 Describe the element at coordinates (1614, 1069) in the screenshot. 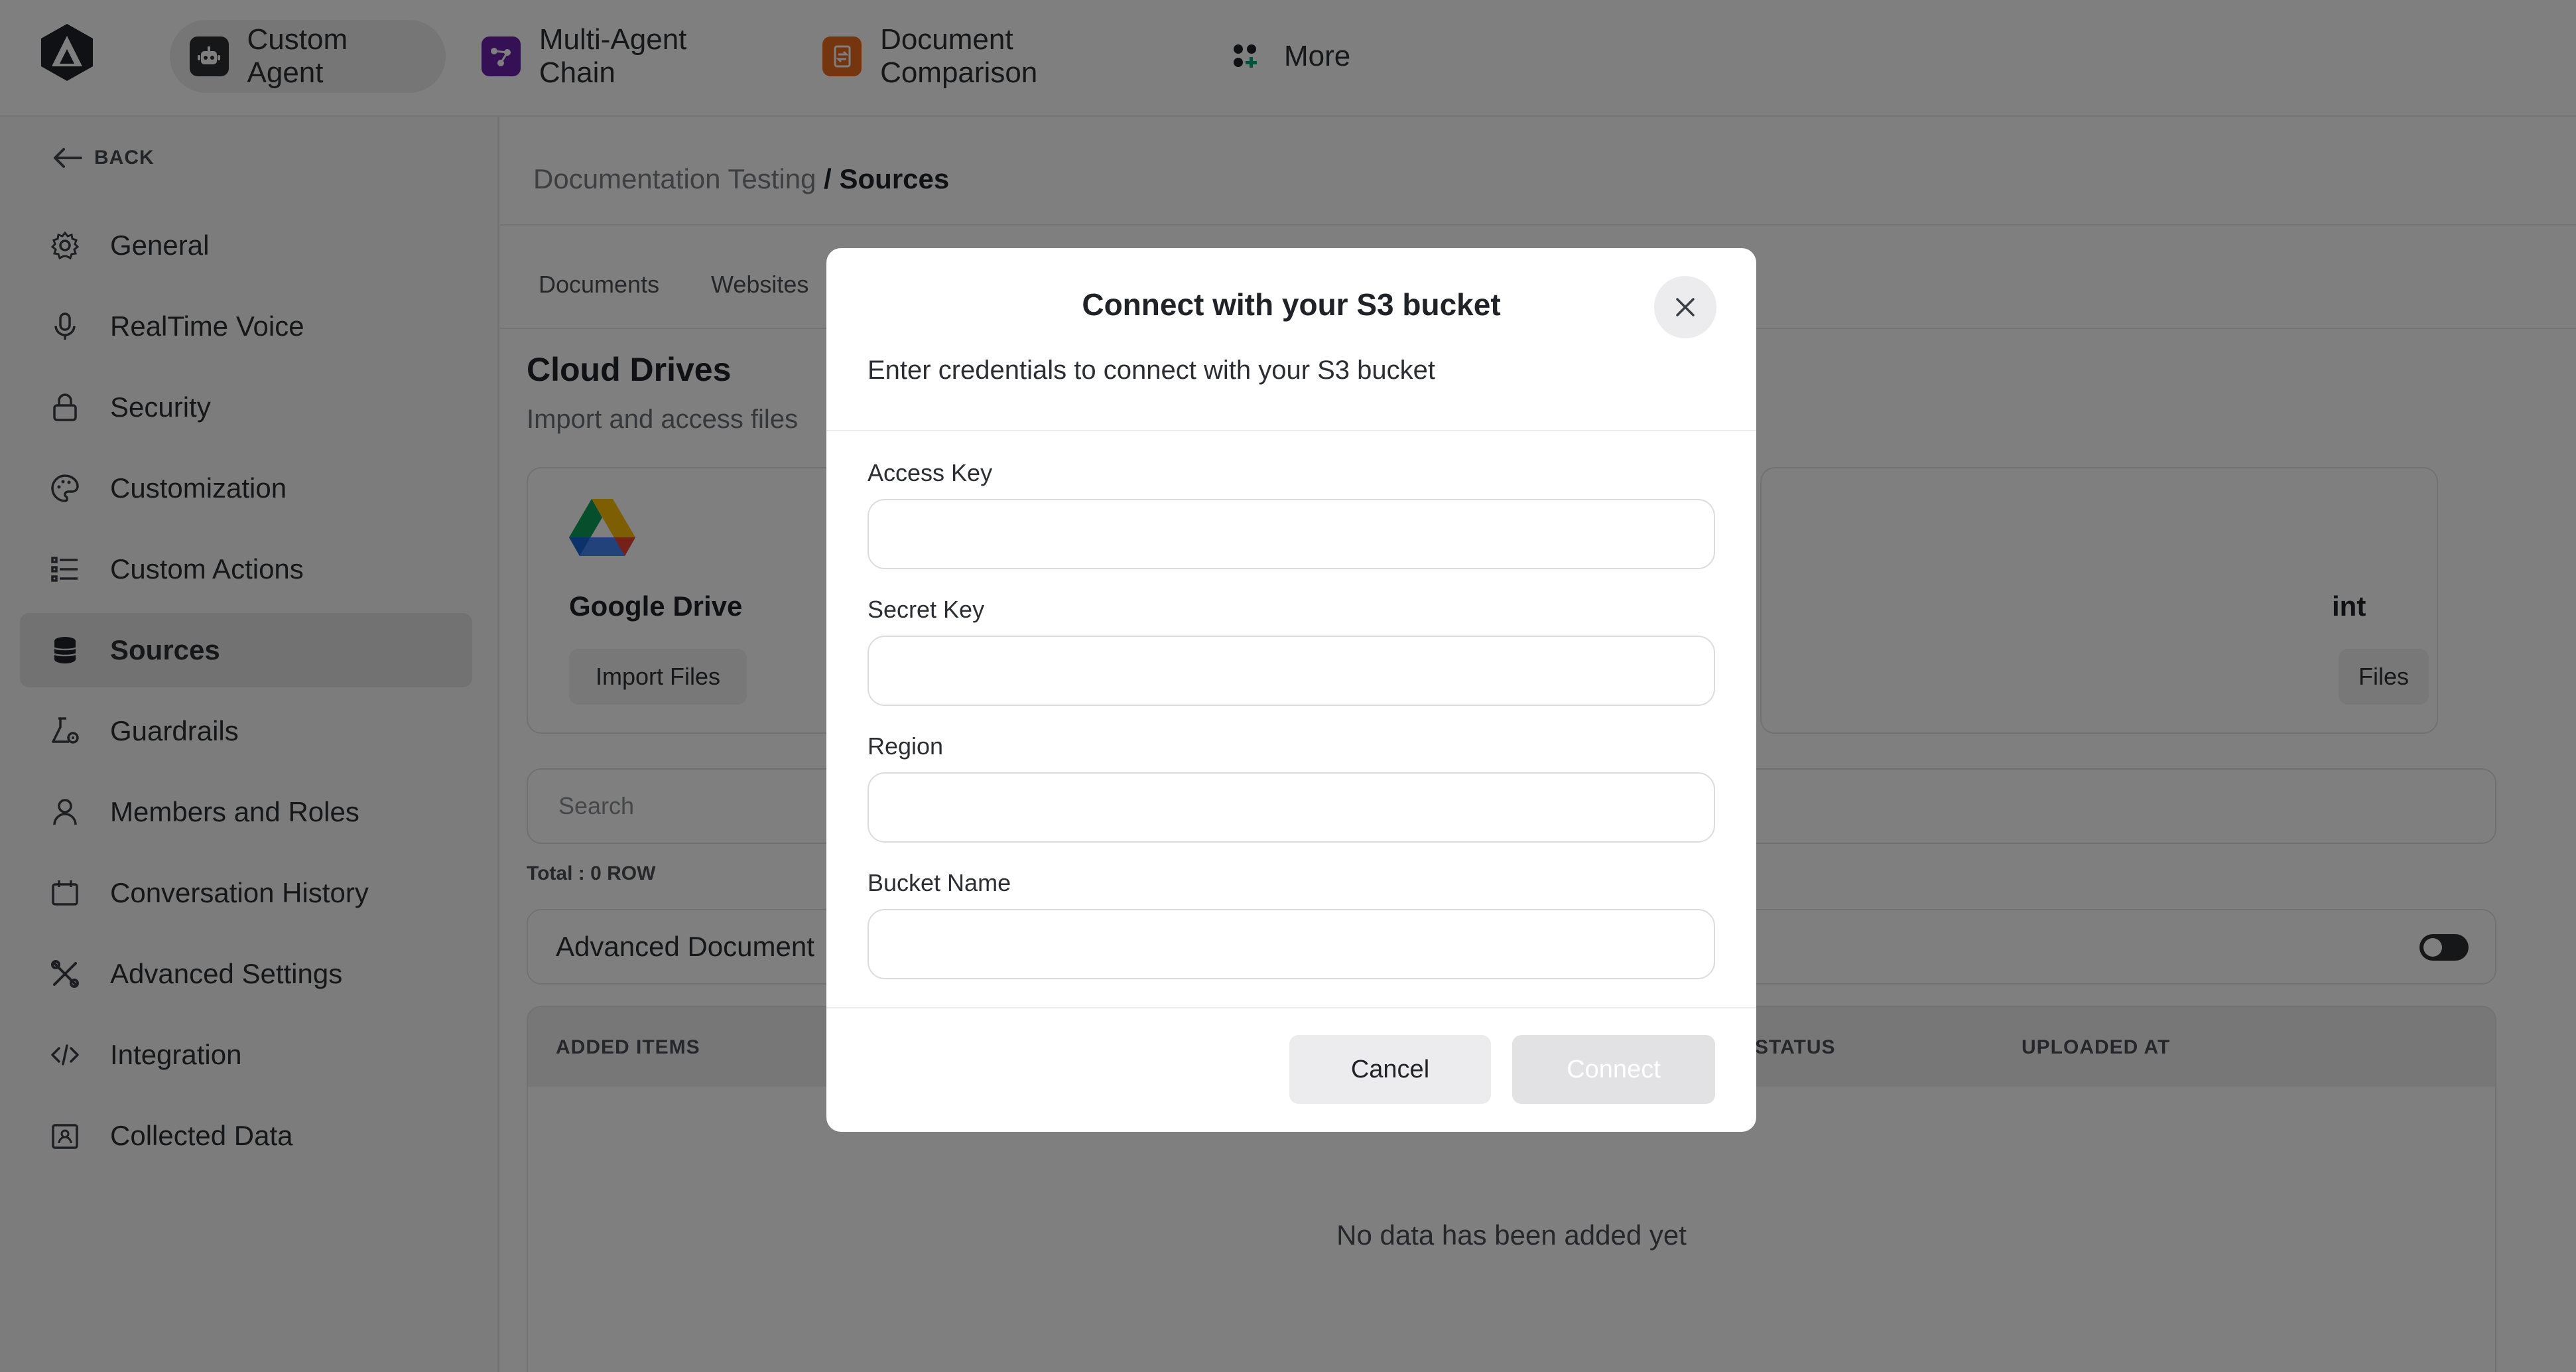

I see `connect-button: Connect` at that location.